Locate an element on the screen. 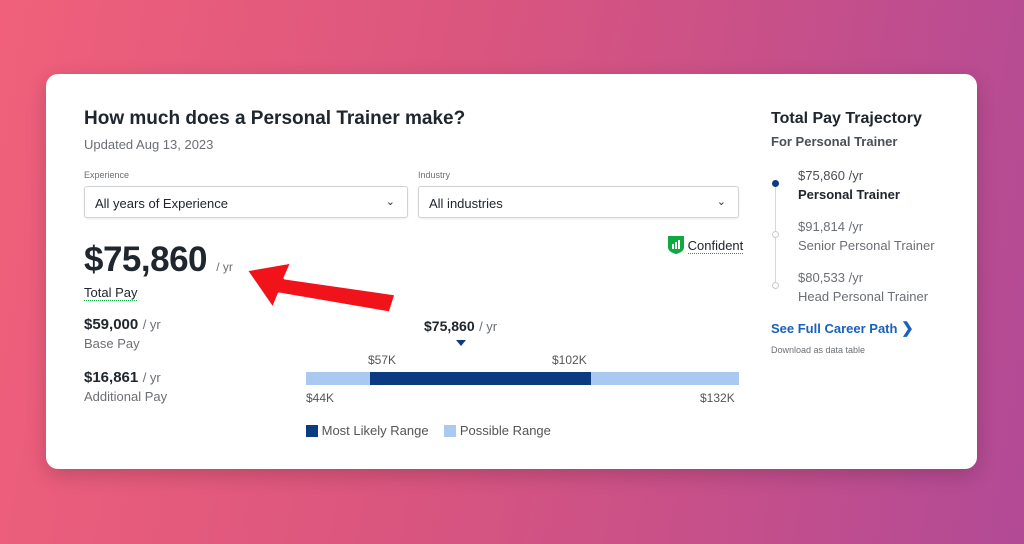  red-arrow-annotation is located at coordinates (321, 287).